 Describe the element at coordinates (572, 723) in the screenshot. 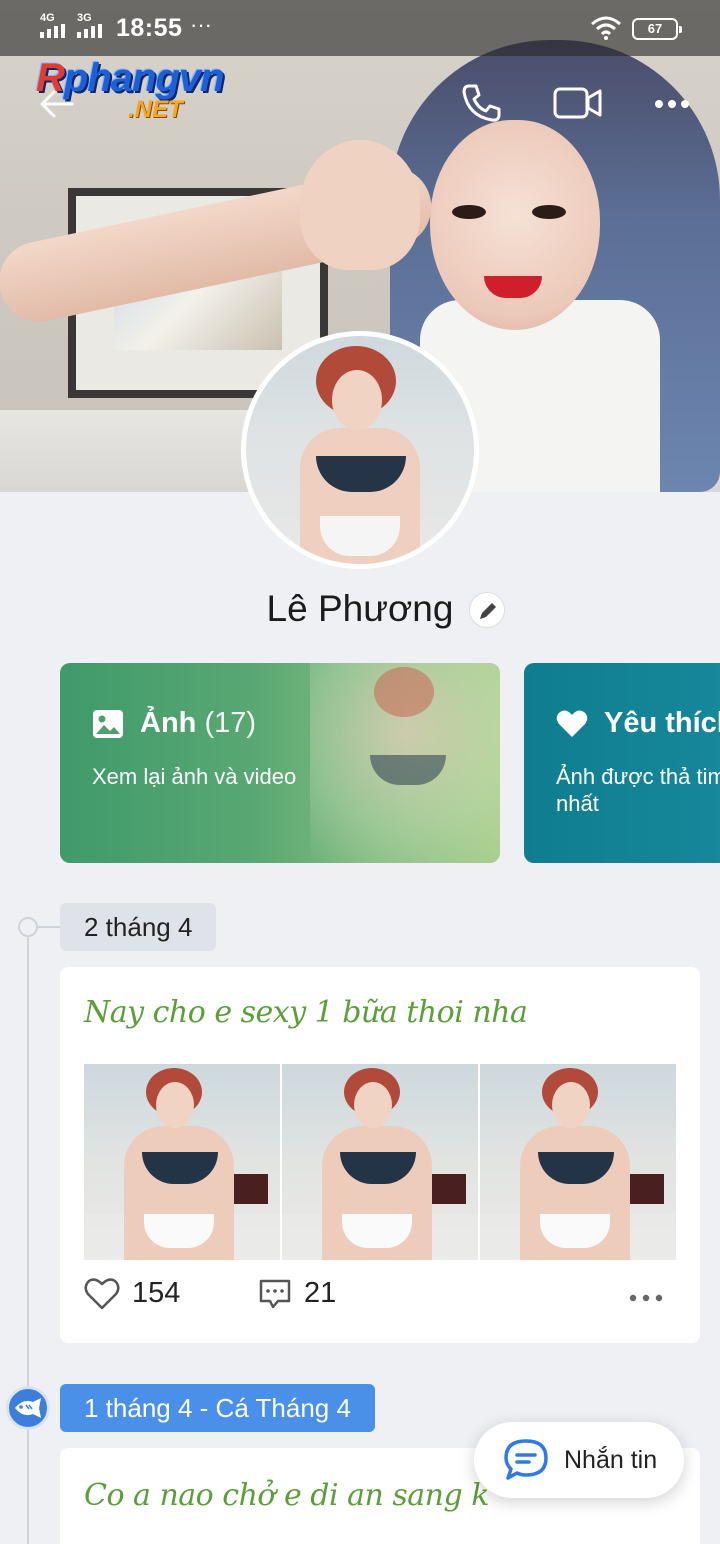

I see `heart-icon` at that location.